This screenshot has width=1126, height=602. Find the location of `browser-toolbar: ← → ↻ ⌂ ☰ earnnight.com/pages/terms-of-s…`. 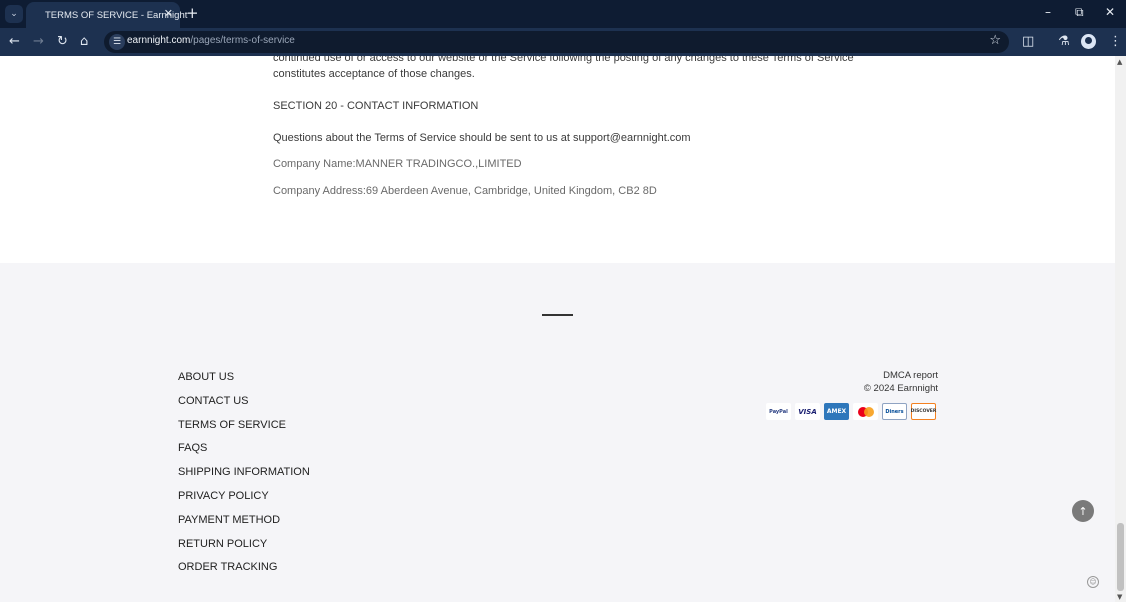

browser-toolbar: ← → ↻ ⌂ ☰ earnnight.com/pages/terms-of-s… is located at coordinates (563, 42).